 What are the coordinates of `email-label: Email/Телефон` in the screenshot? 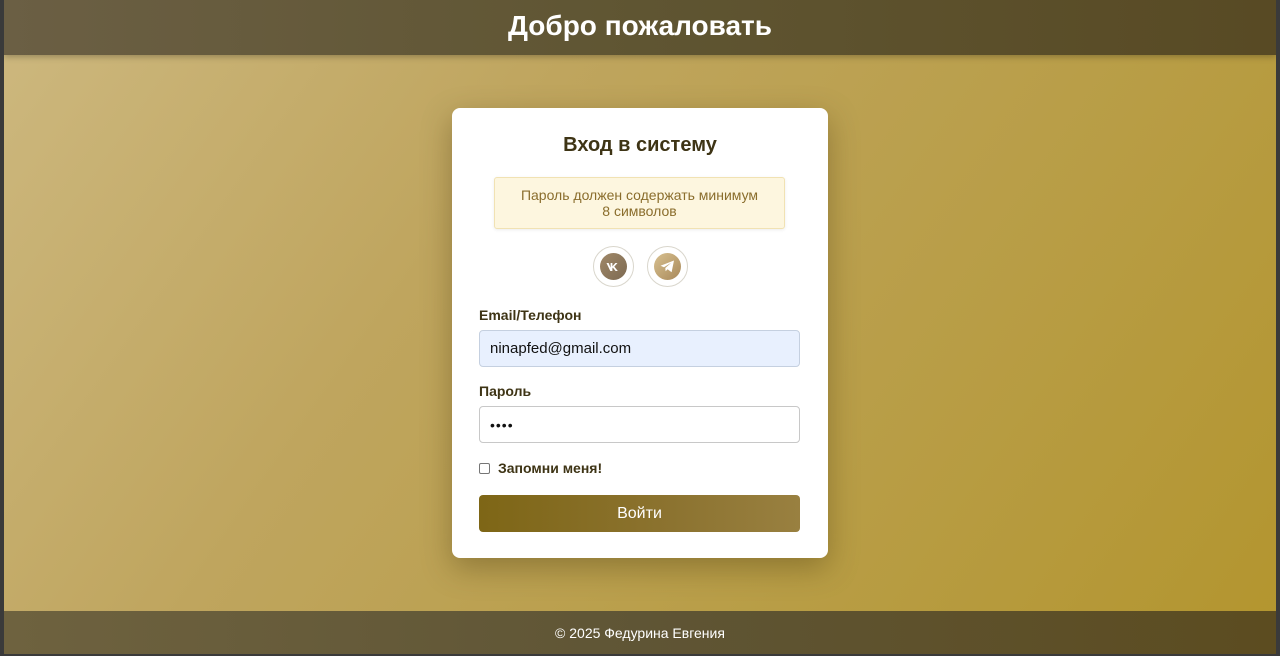 It's located at (530, 315).